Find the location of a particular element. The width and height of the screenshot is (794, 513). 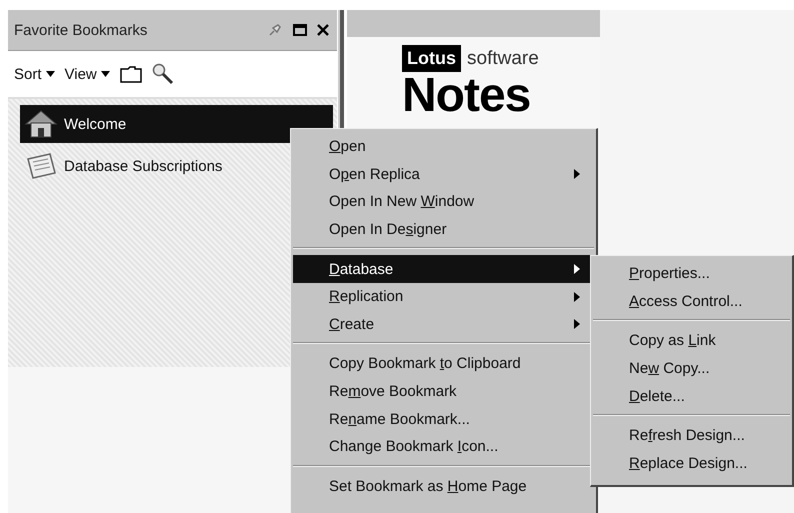

scroll-icon is located at coordinates (41, 166).